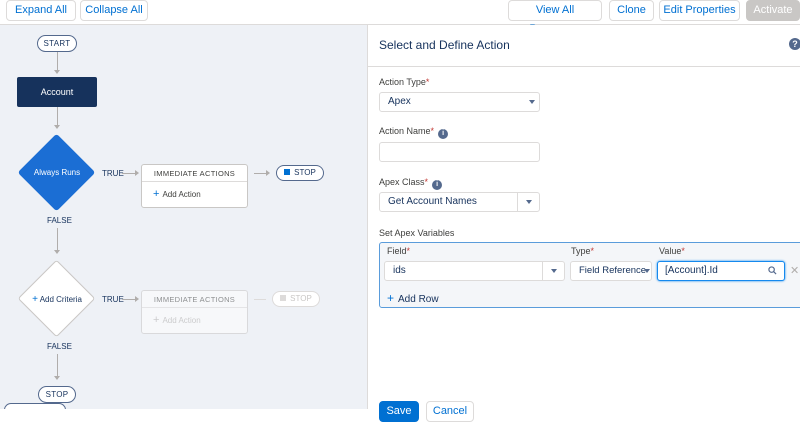 Image resolution: width=800 pixels, height=422 pixels. Describe the element at coordinates (459, 102) in the screenshot. I see `action-type-select: Apex` at that location.